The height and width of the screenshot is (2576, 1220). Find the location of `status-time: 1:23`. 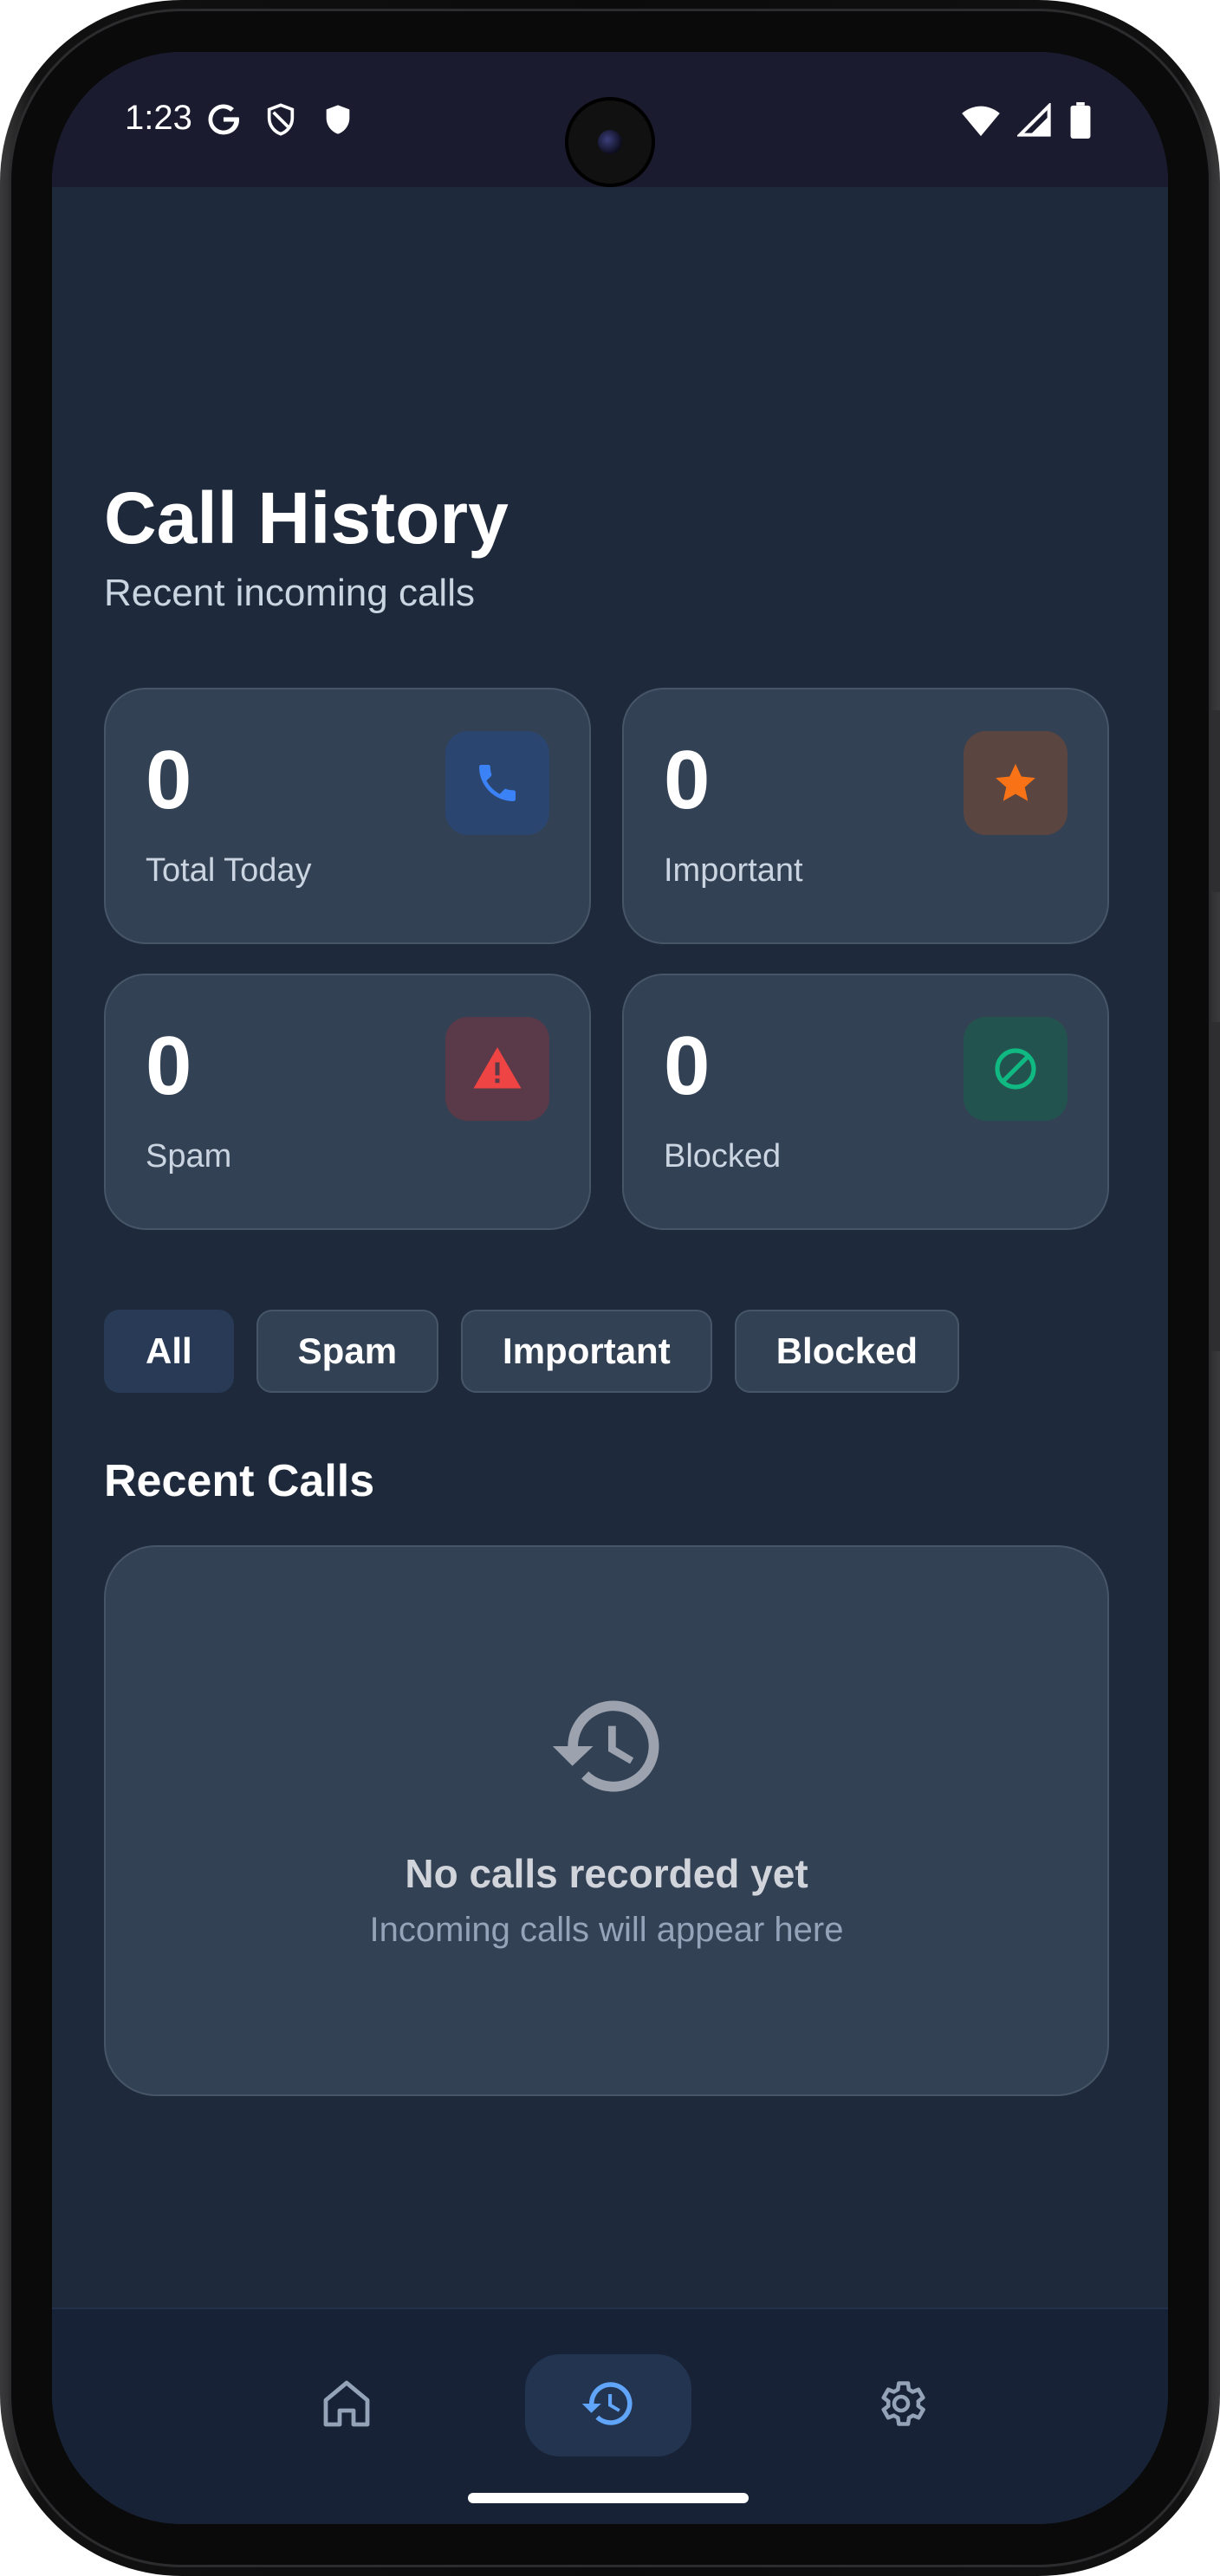

status-time: 1:23 is located at coordinates (158, 118).